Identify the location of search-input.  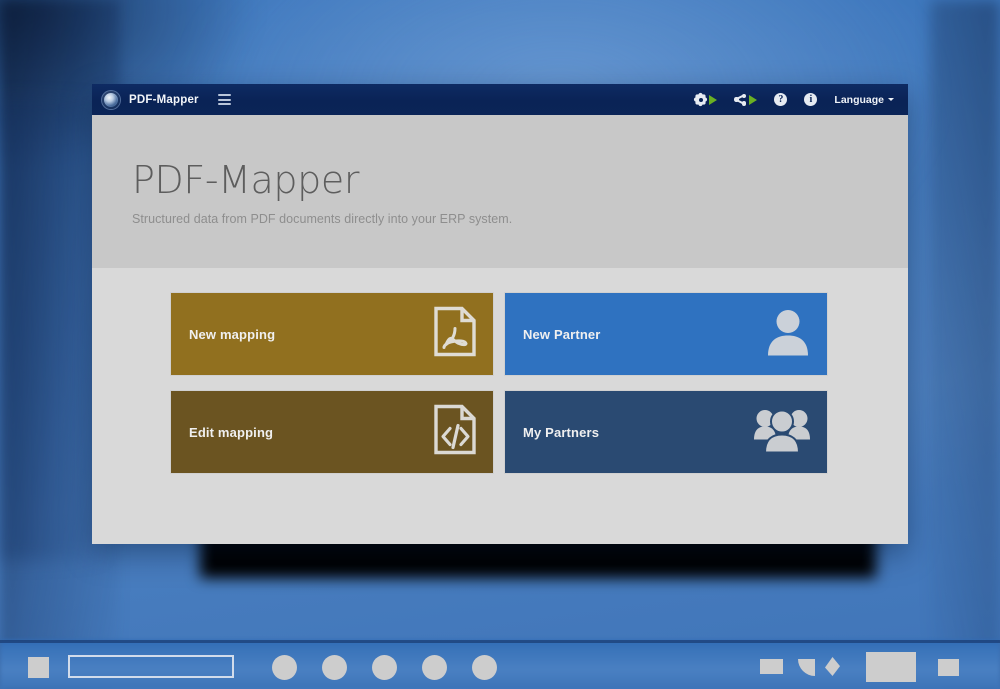
(151, 666).